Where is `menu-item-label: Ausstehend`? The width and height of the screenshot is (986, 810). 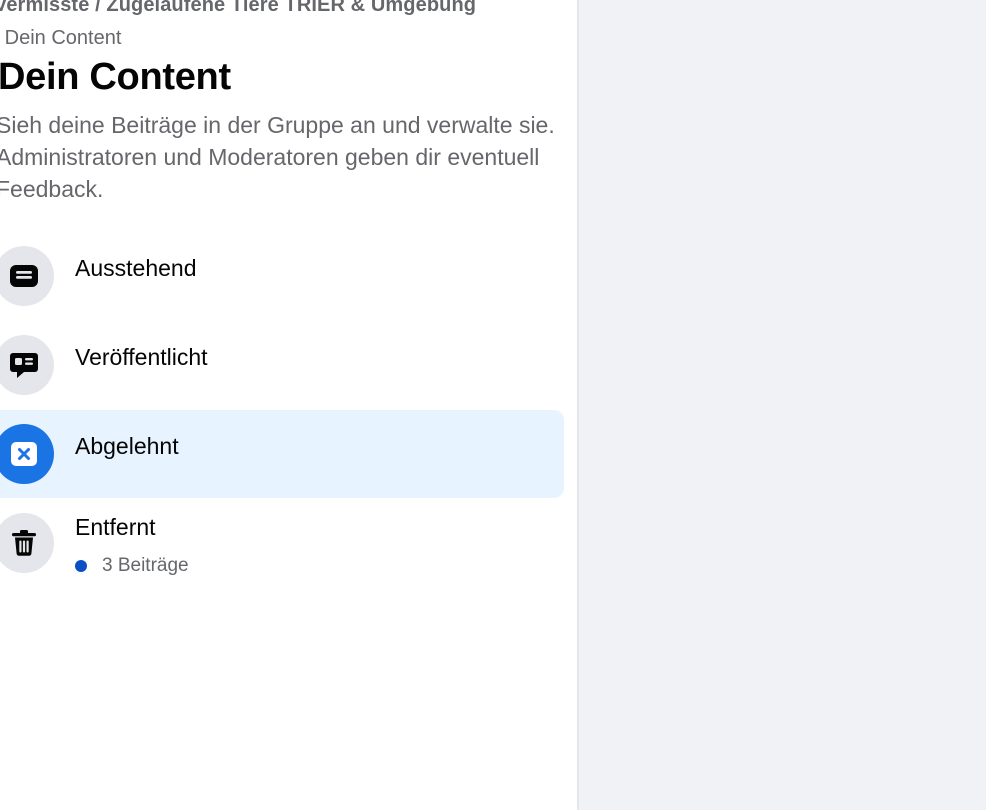 menu-item-label: Ausstehend is located at coordinates (136, 268).